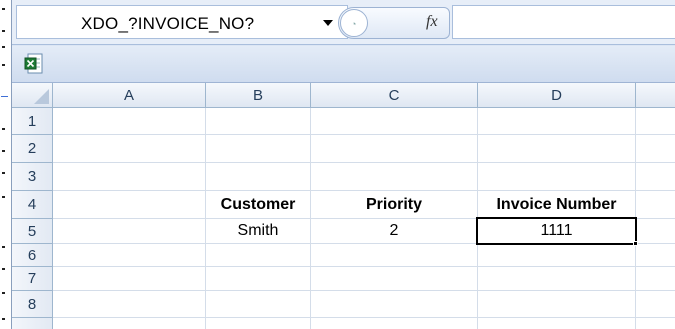  What do you see at coordinates (168, 23) in the screenshot?
I see `name-box-value: XDO_?INVOICE_NO?` at bounding box center [168, 23].